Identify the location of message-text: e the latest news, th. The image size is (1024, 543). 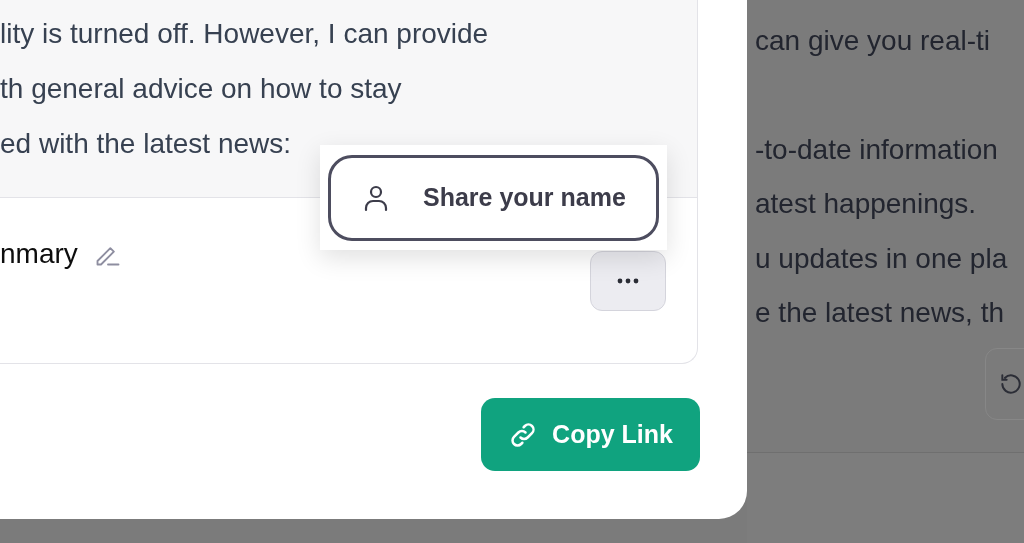
(880, 313).